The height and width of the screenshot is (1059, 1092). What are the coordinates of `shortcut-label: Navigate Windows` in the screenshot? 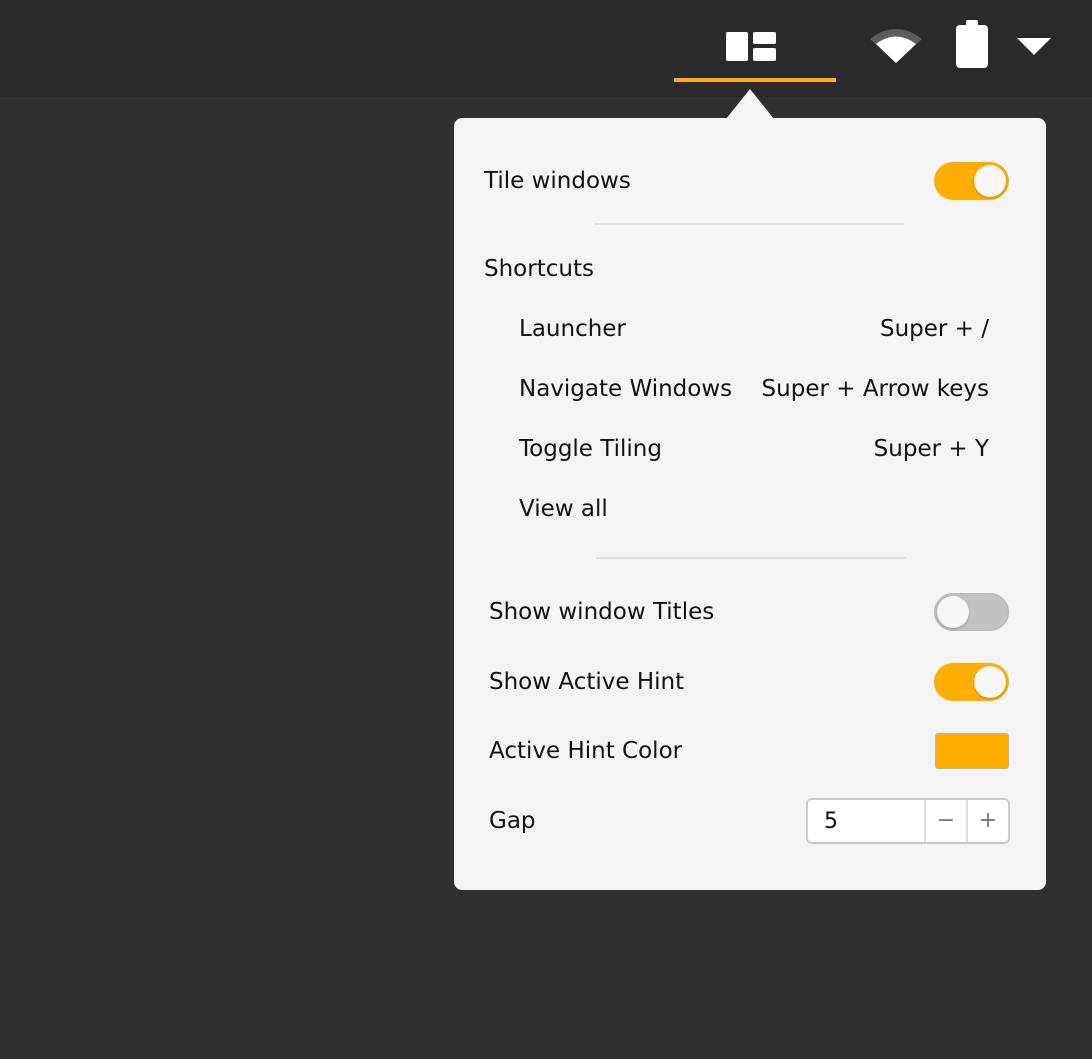 It's located at (626, 389).